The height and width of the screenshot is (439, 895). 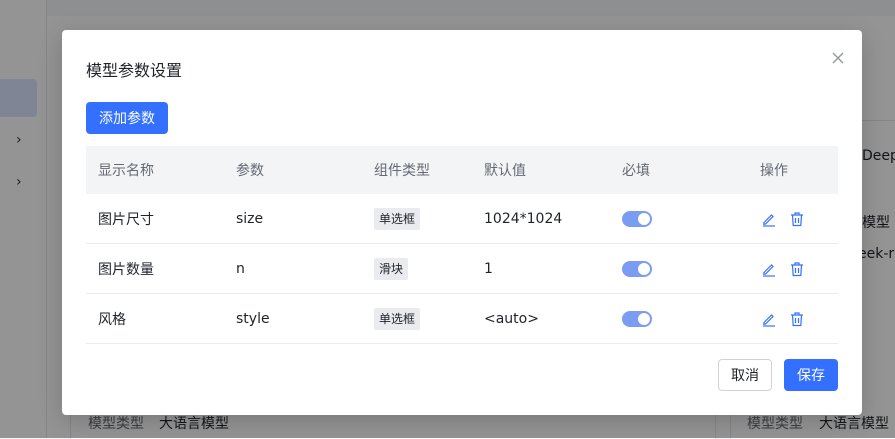 What do you see at coordinates (126, 219) in the screenshot?
I see `display-name-cell: 图片尺寸` at bounding box center [126, 219].